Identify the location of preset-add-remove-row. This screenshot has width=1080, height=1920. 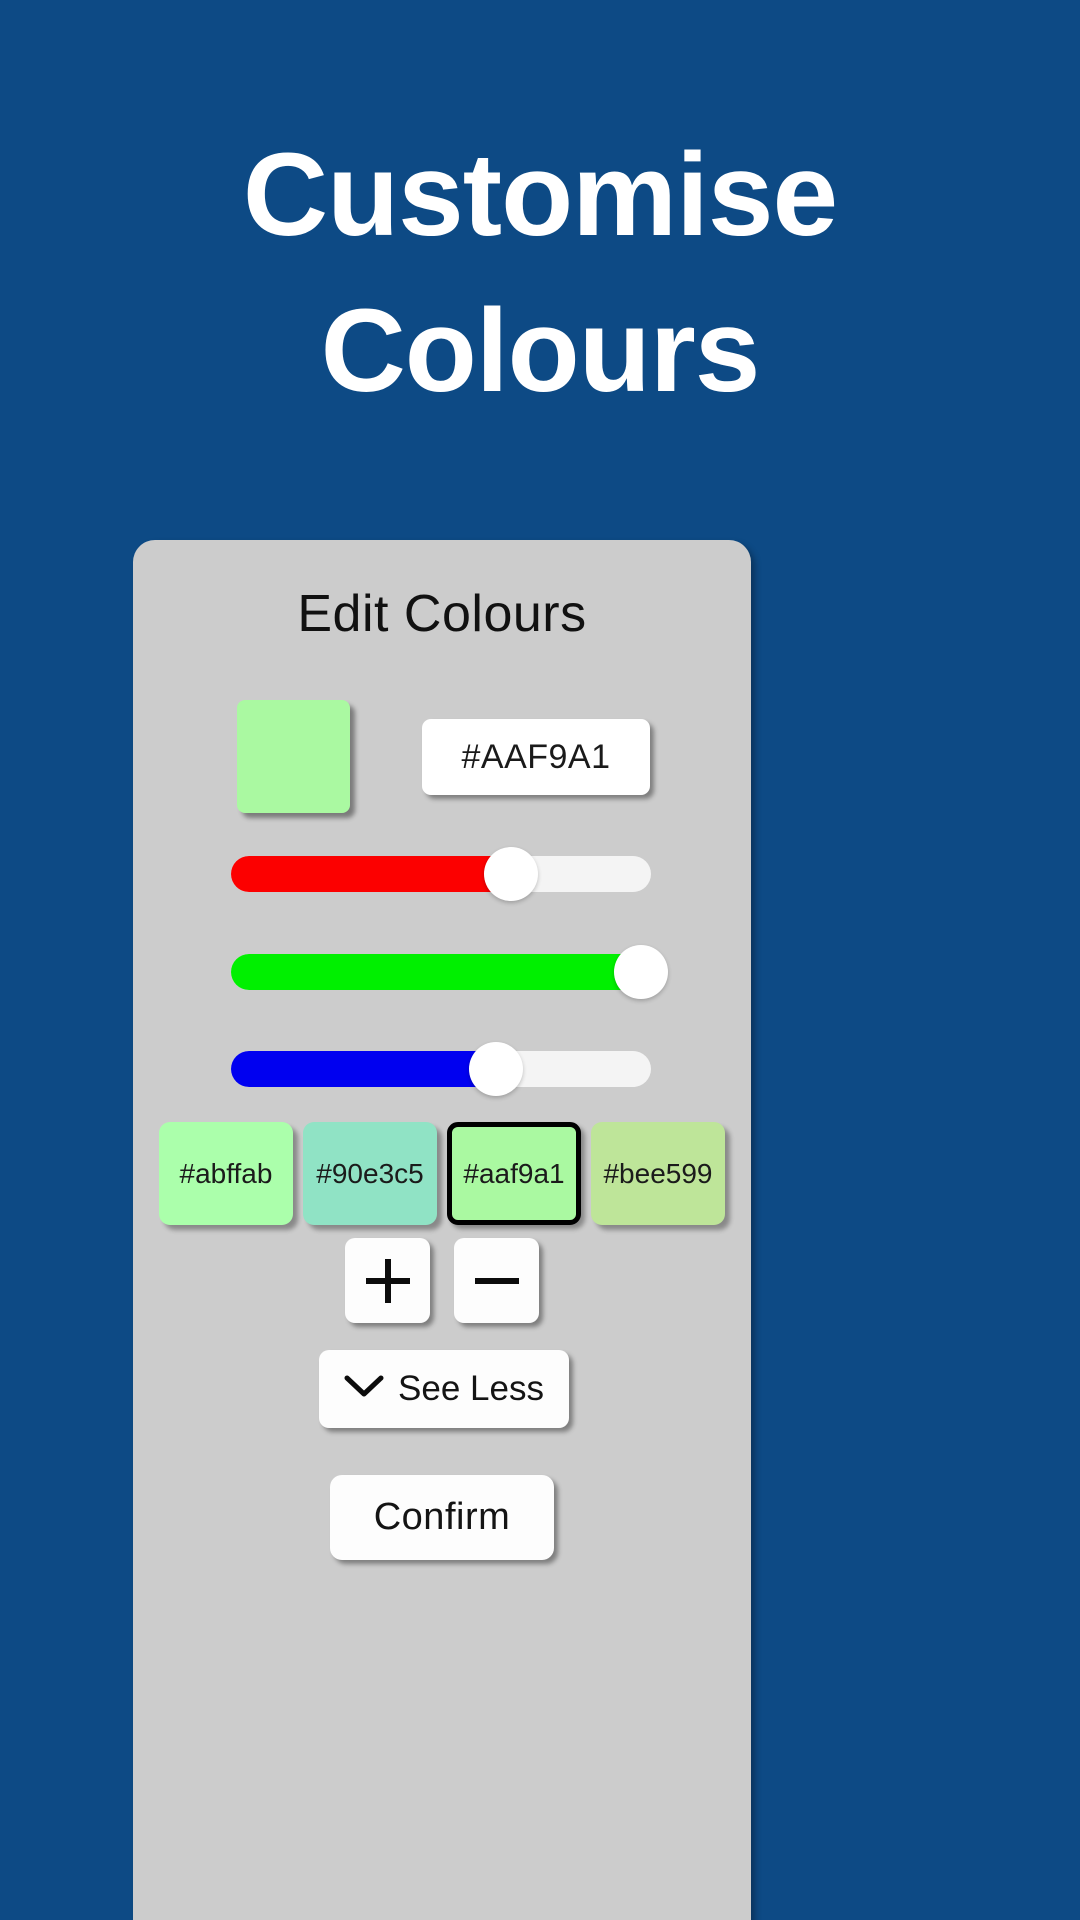
(442, 1280).